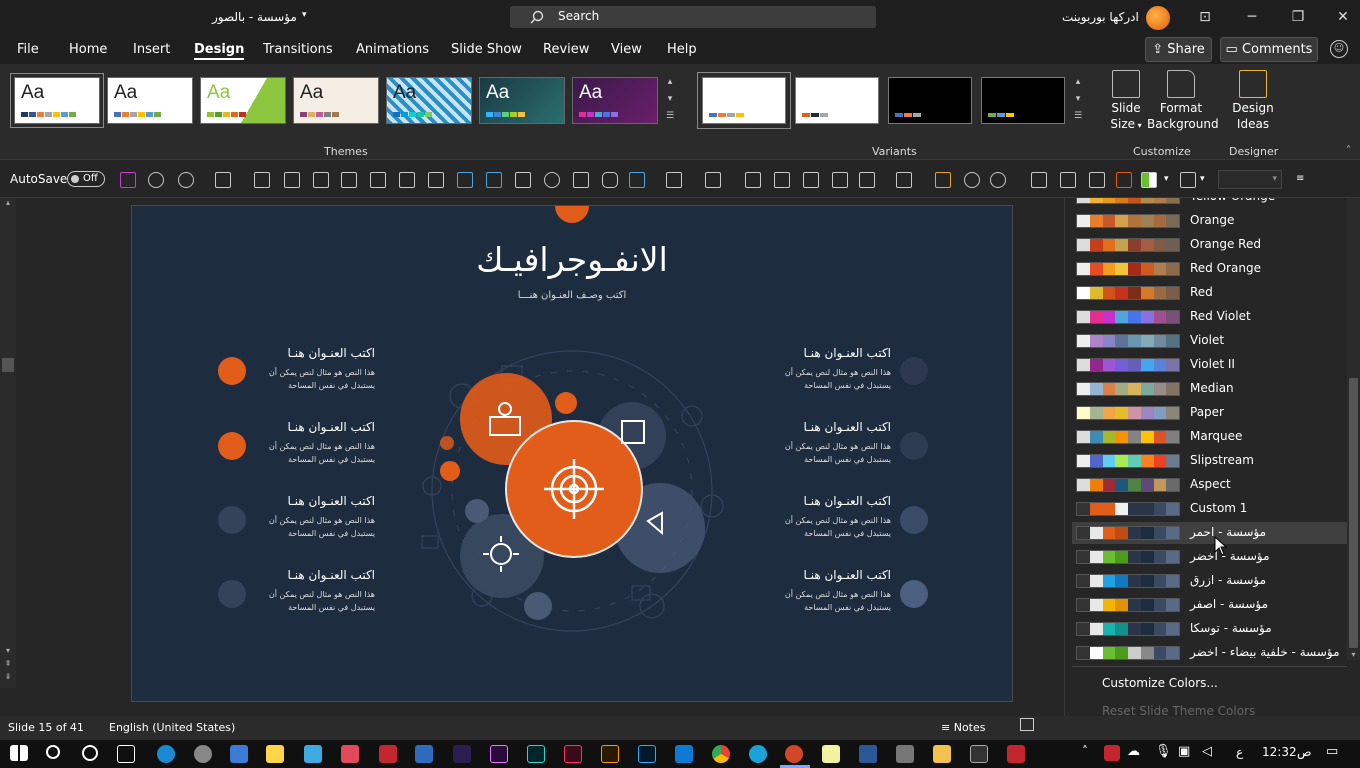  I want to click on close-icon: ✕, so click(1343, 17).